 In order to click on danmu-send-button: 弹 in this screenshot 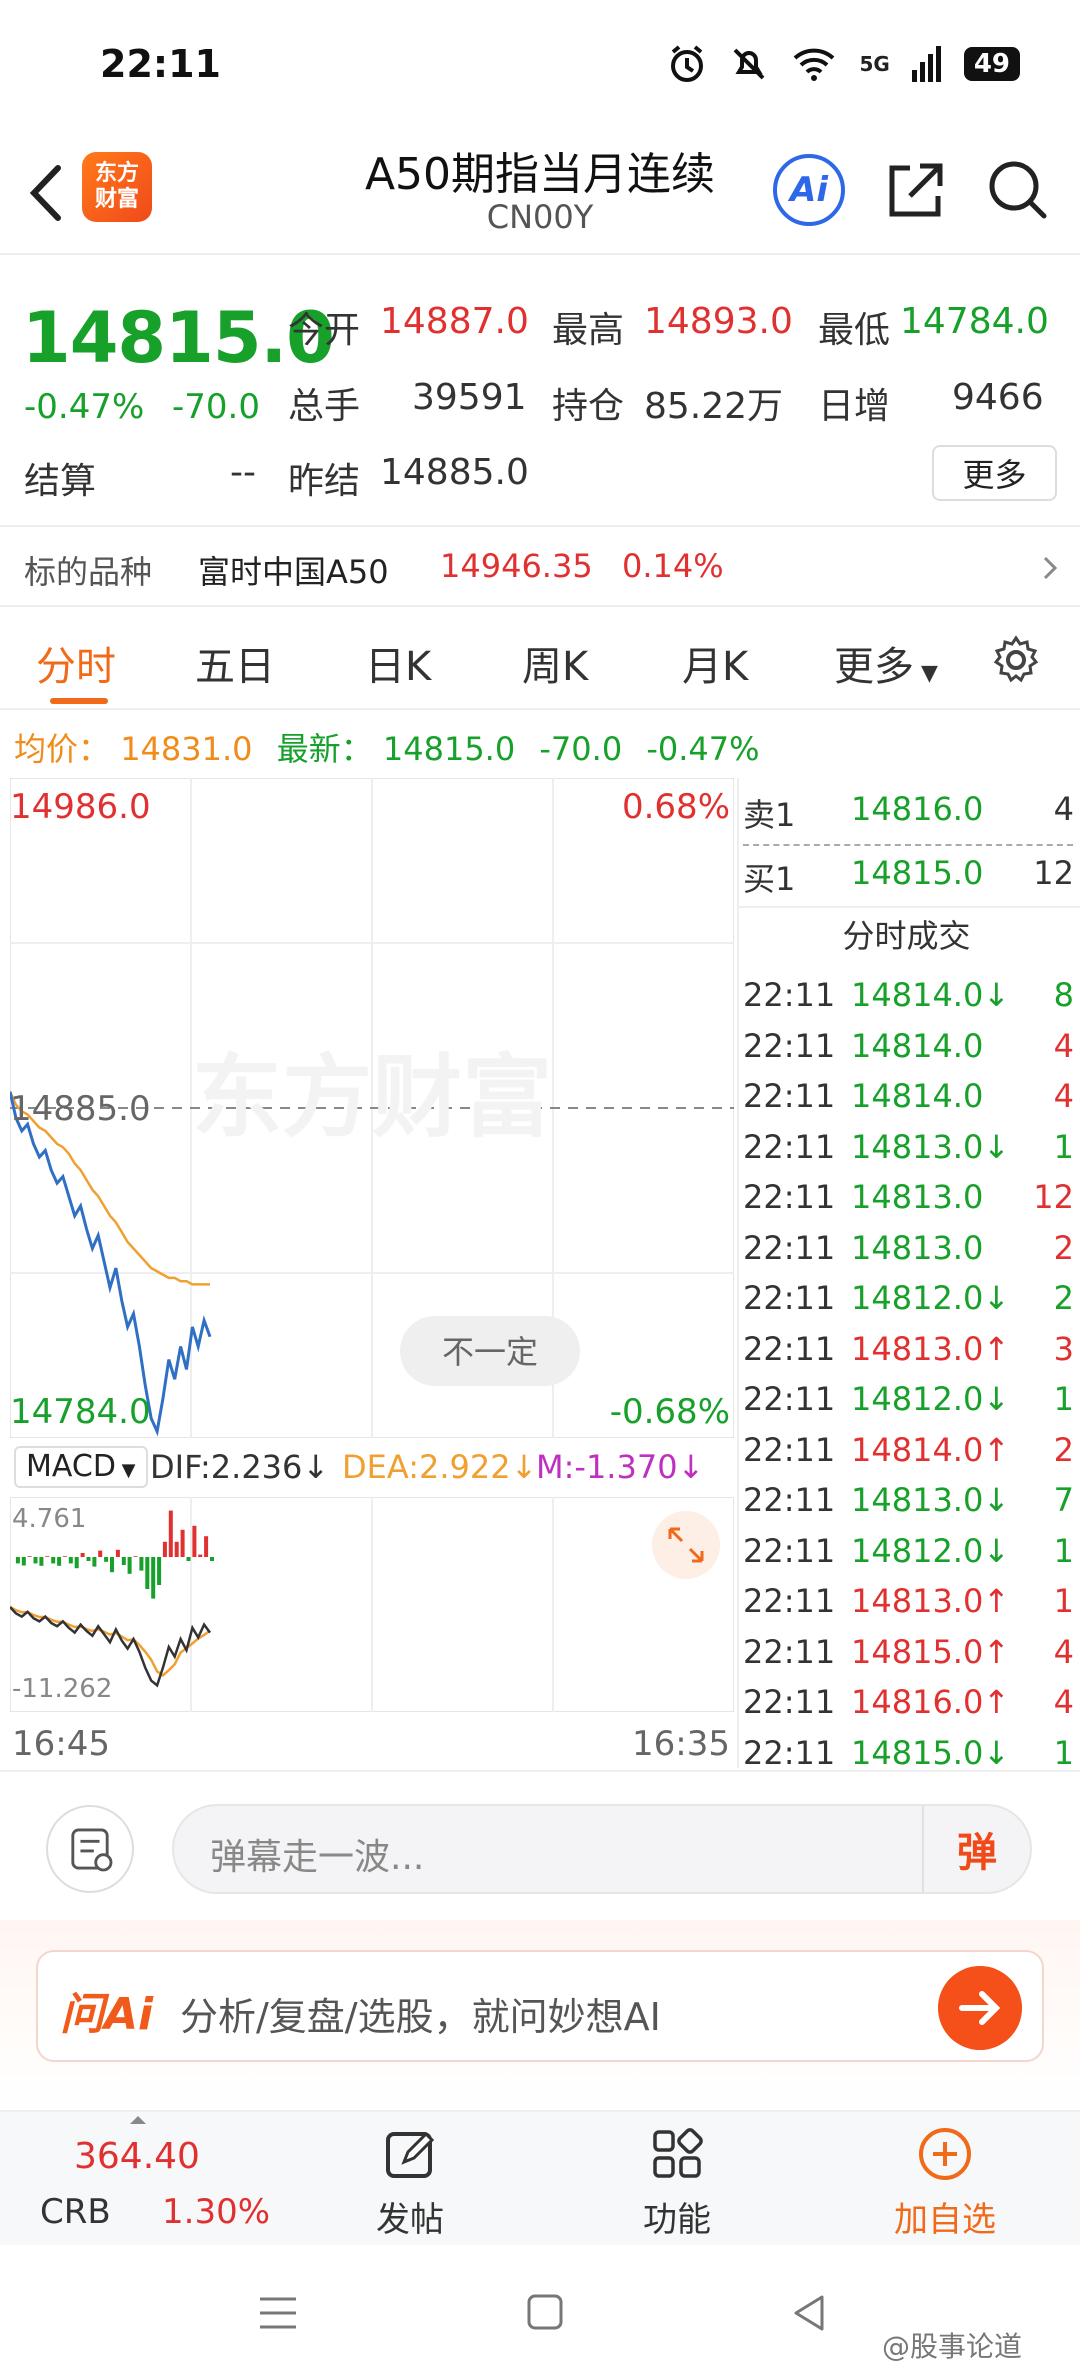, I will do `click(976, 1849)`.